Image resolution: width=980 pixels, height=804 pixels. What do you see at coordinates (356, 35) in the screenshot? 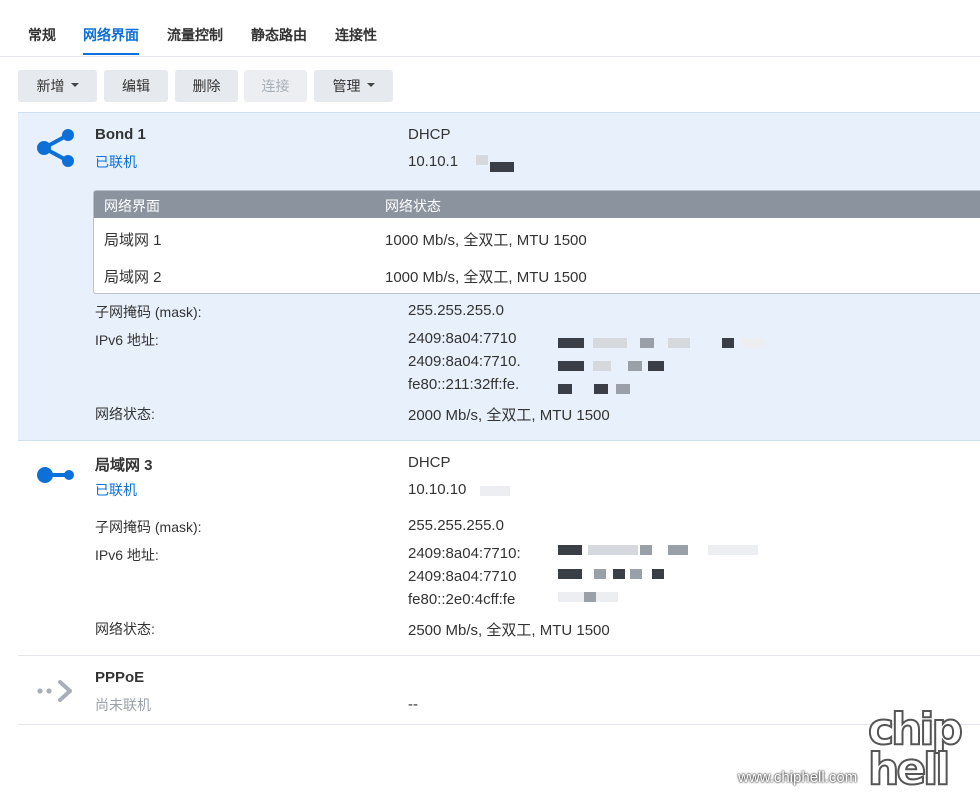
I see `tab-connectivity: 连接性` at bounding box center [356, 35].